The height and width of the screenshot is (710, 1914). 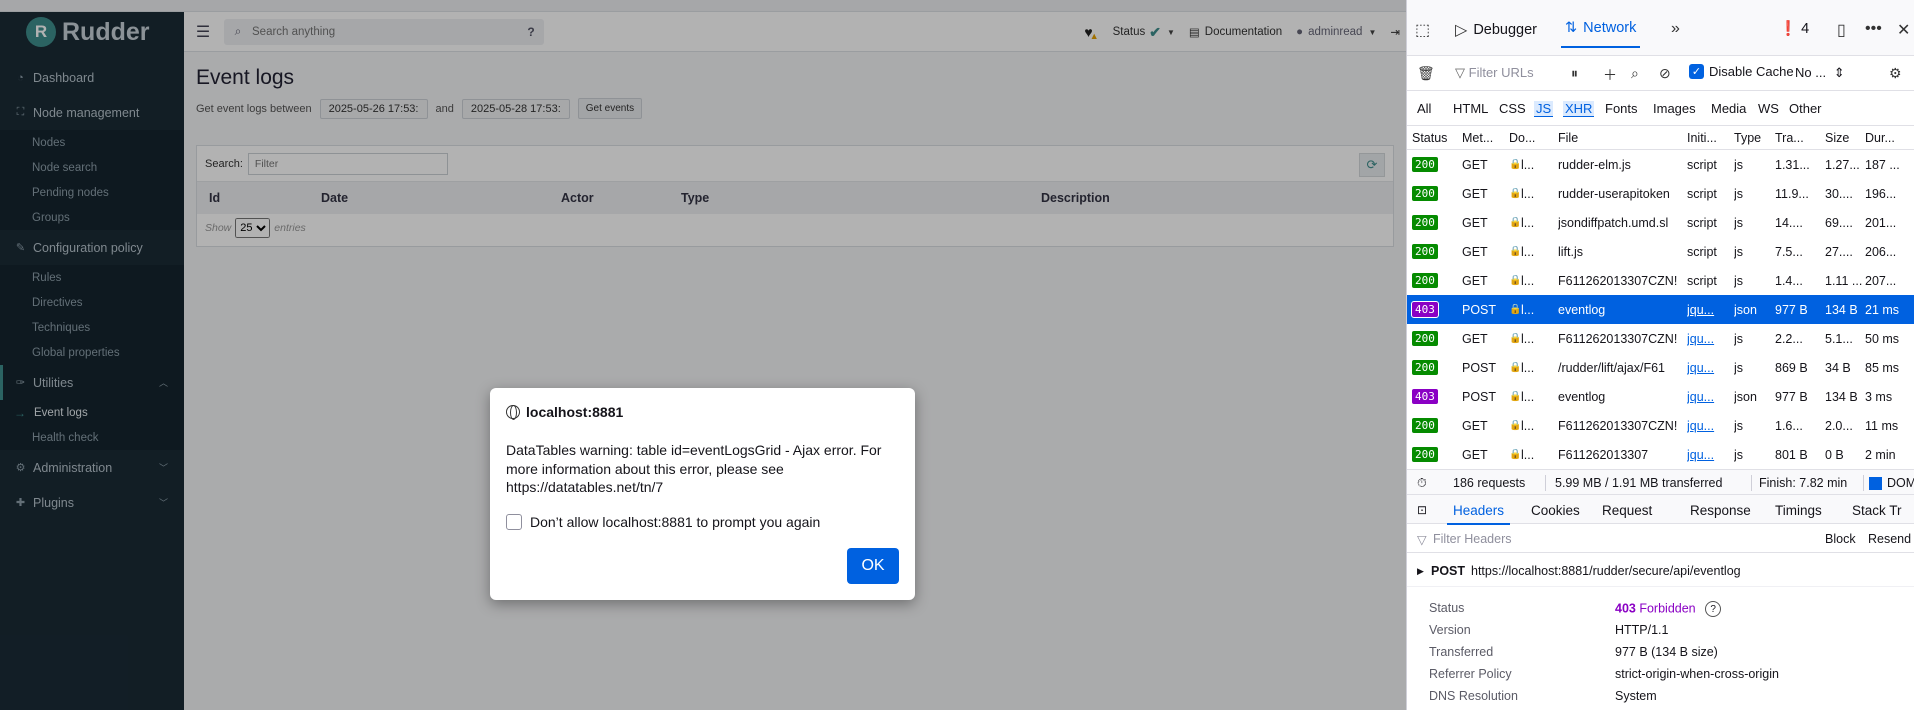 I want to click on filter-headers-input: Filter Headers, so click(x=1472, y=539).